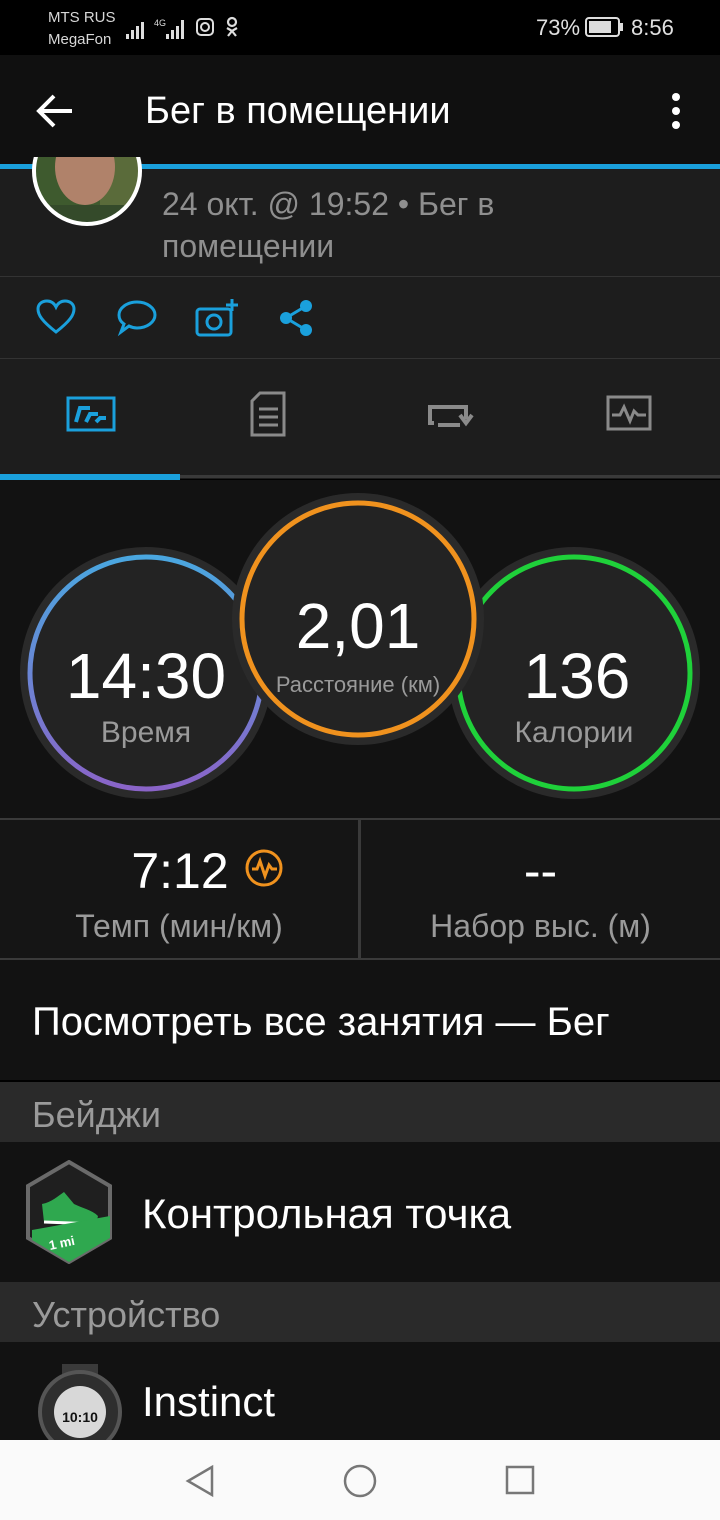  What do you see at coordinates (69, 1212) in the screenshot?
I see `badge-shoe-icon: 1 mi` at bounding box center [69, 1212].